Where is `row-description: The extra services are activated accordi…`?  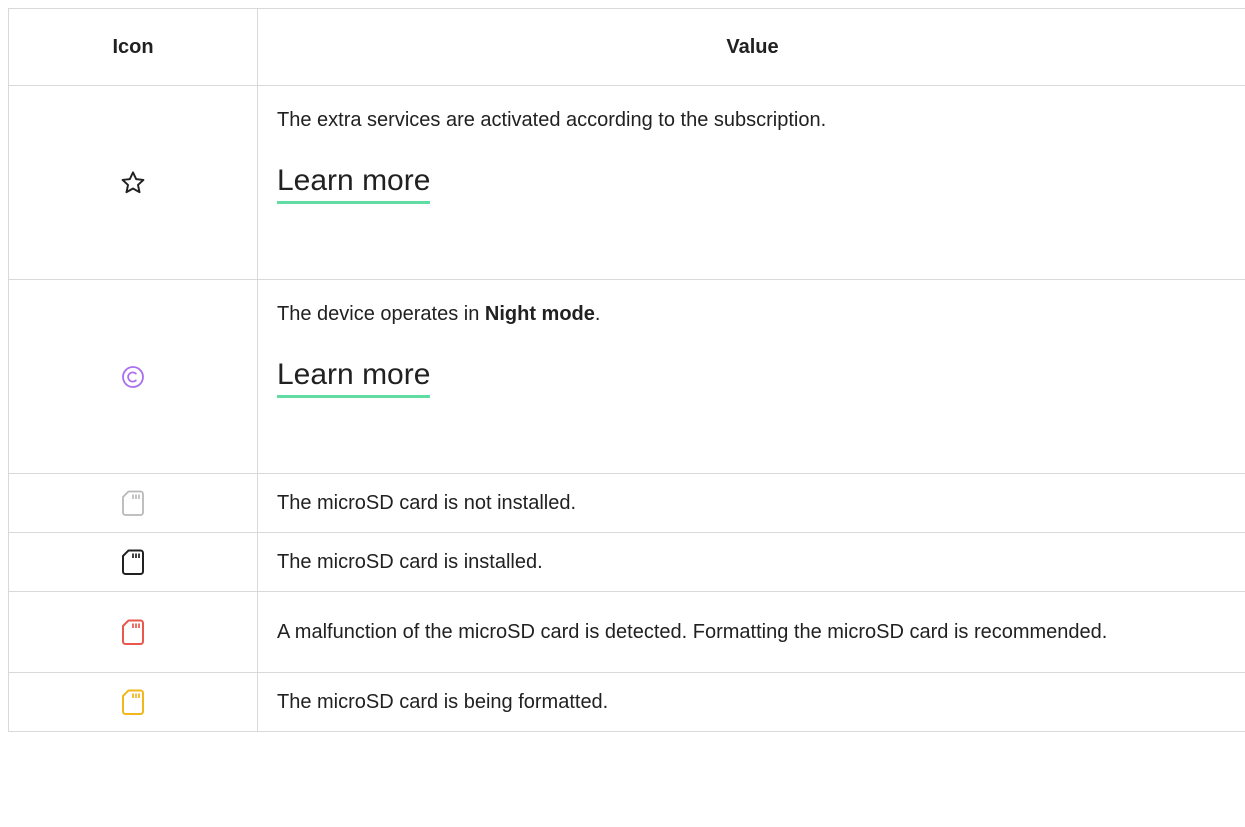 row-description: The extra services are activated accordi… is located at coordinates (552, 120).